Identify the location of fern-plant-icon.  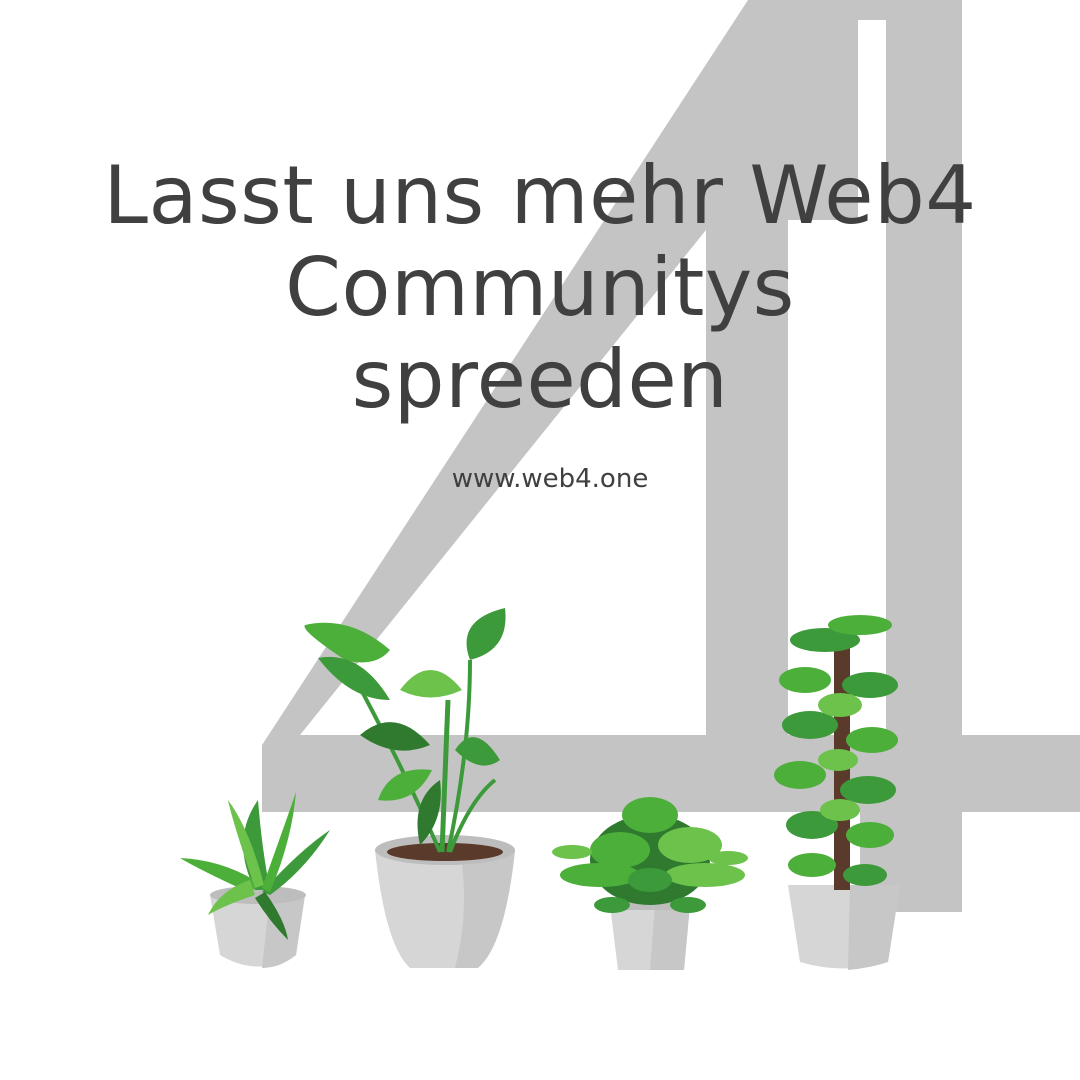
(650, 883).